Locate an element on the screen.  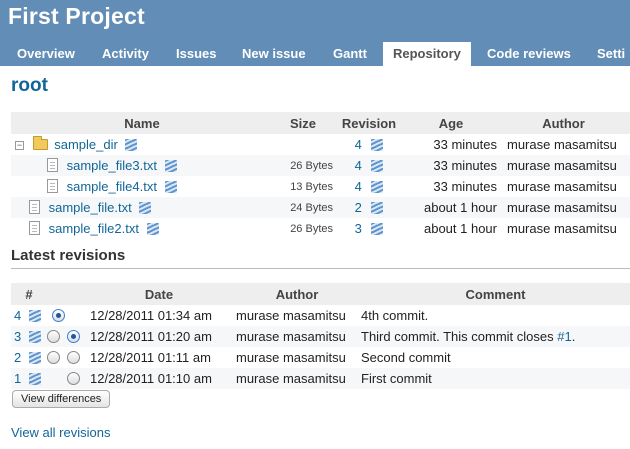
project-title: First Project is located at coordinates (76, 16).